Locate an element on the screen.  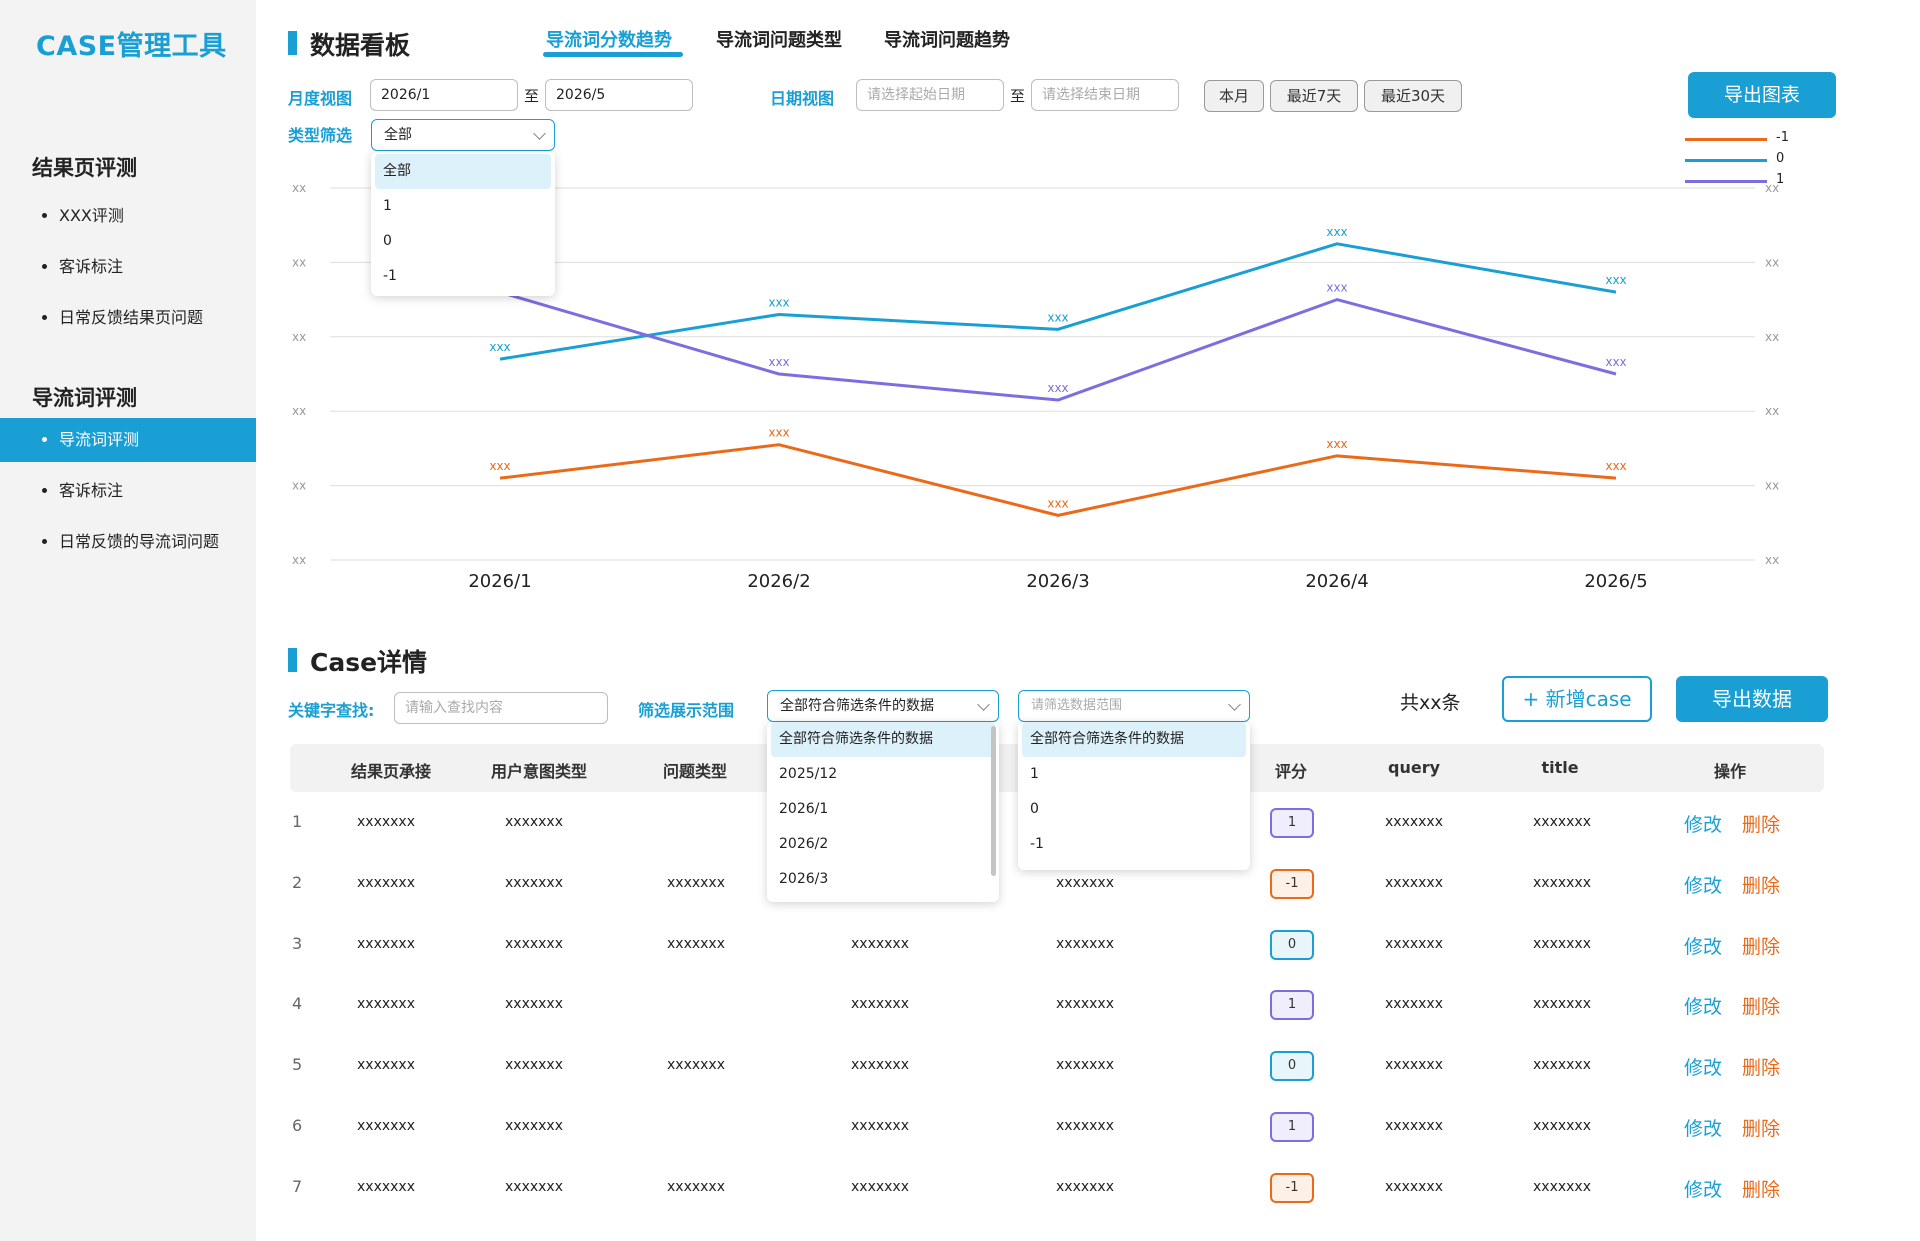
y-right-tick-label: xx is located at coordinates (1772, 560).